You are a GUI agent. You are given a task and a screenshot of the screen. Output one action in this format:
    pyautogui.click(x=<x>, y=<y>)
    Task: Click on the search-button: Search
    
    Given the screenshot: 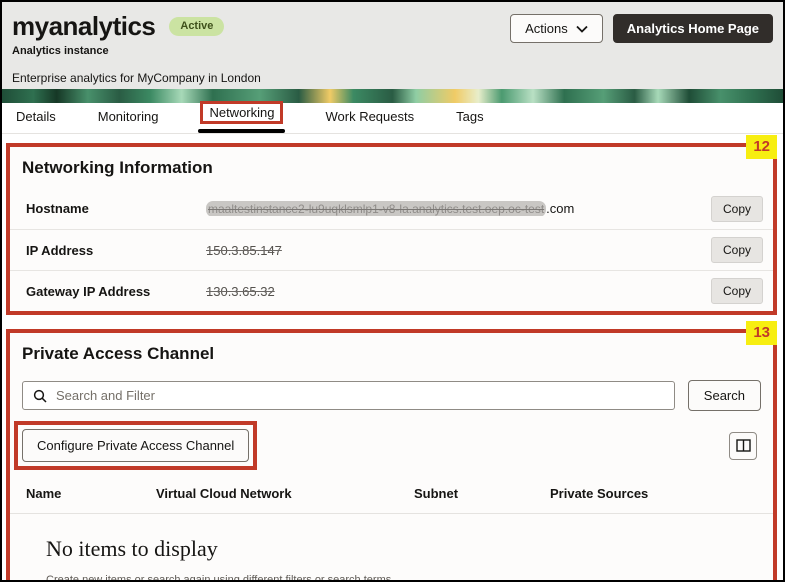 What is the action you would take?
    pyautogui.click(x=724, y=395)
    